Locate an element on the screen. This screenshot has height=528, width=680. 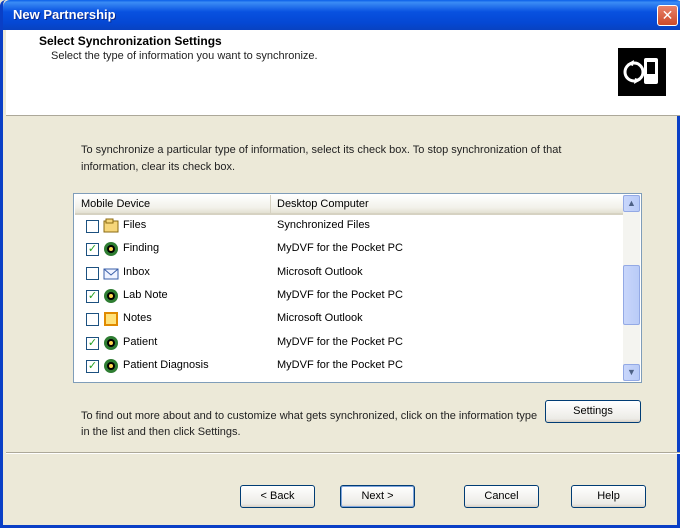
list-item: ✓ Finding MyDVF for the Pocket PC is located at coordinates (349, 249).